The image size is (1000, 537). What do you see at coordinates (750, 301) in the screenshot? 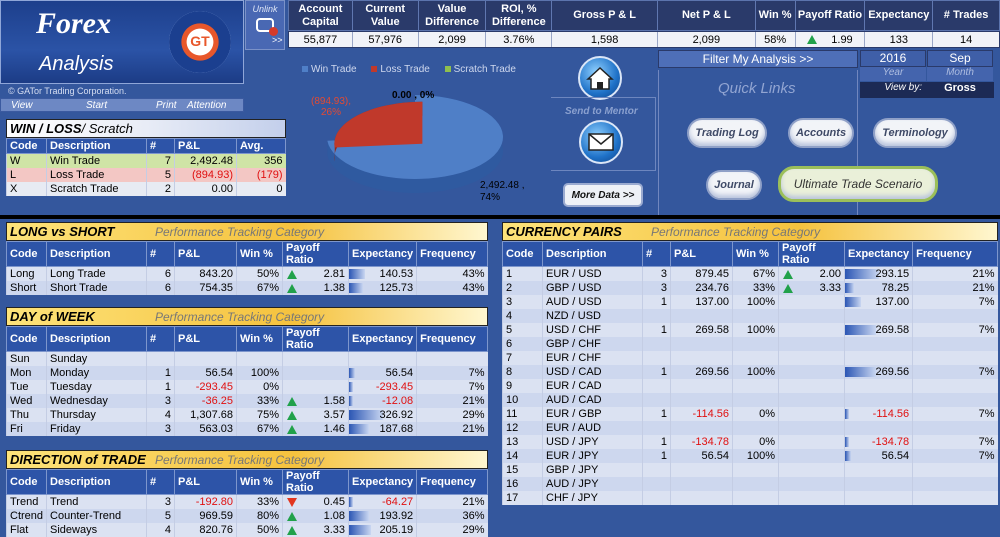
I see `table-row: 3 AUD / USD 1 137.00 100% 137.00 7%` at bounding box center [750, 301].